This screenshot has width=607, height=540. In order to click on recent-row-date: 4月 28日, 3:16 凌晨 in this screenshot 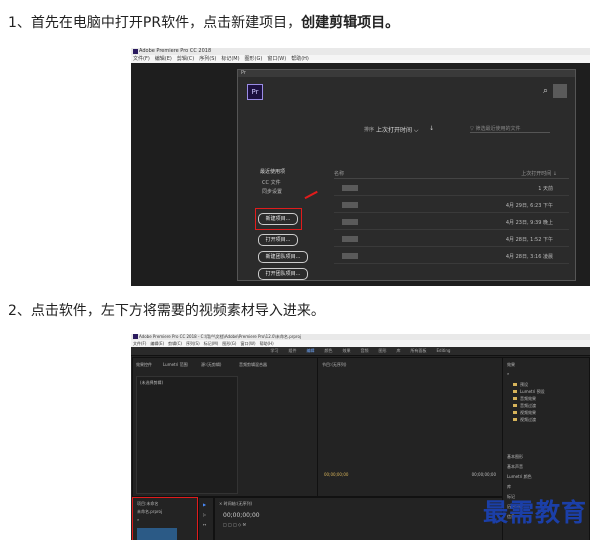, I will do `click(529, 257)`.